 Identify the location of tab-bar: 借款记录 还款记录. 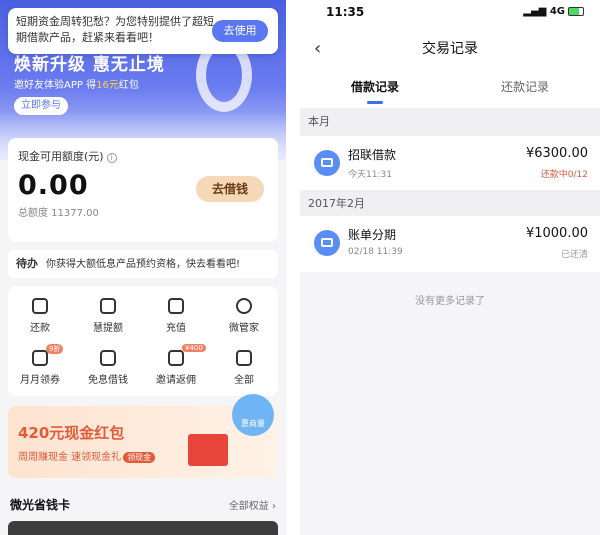
(450, 90).